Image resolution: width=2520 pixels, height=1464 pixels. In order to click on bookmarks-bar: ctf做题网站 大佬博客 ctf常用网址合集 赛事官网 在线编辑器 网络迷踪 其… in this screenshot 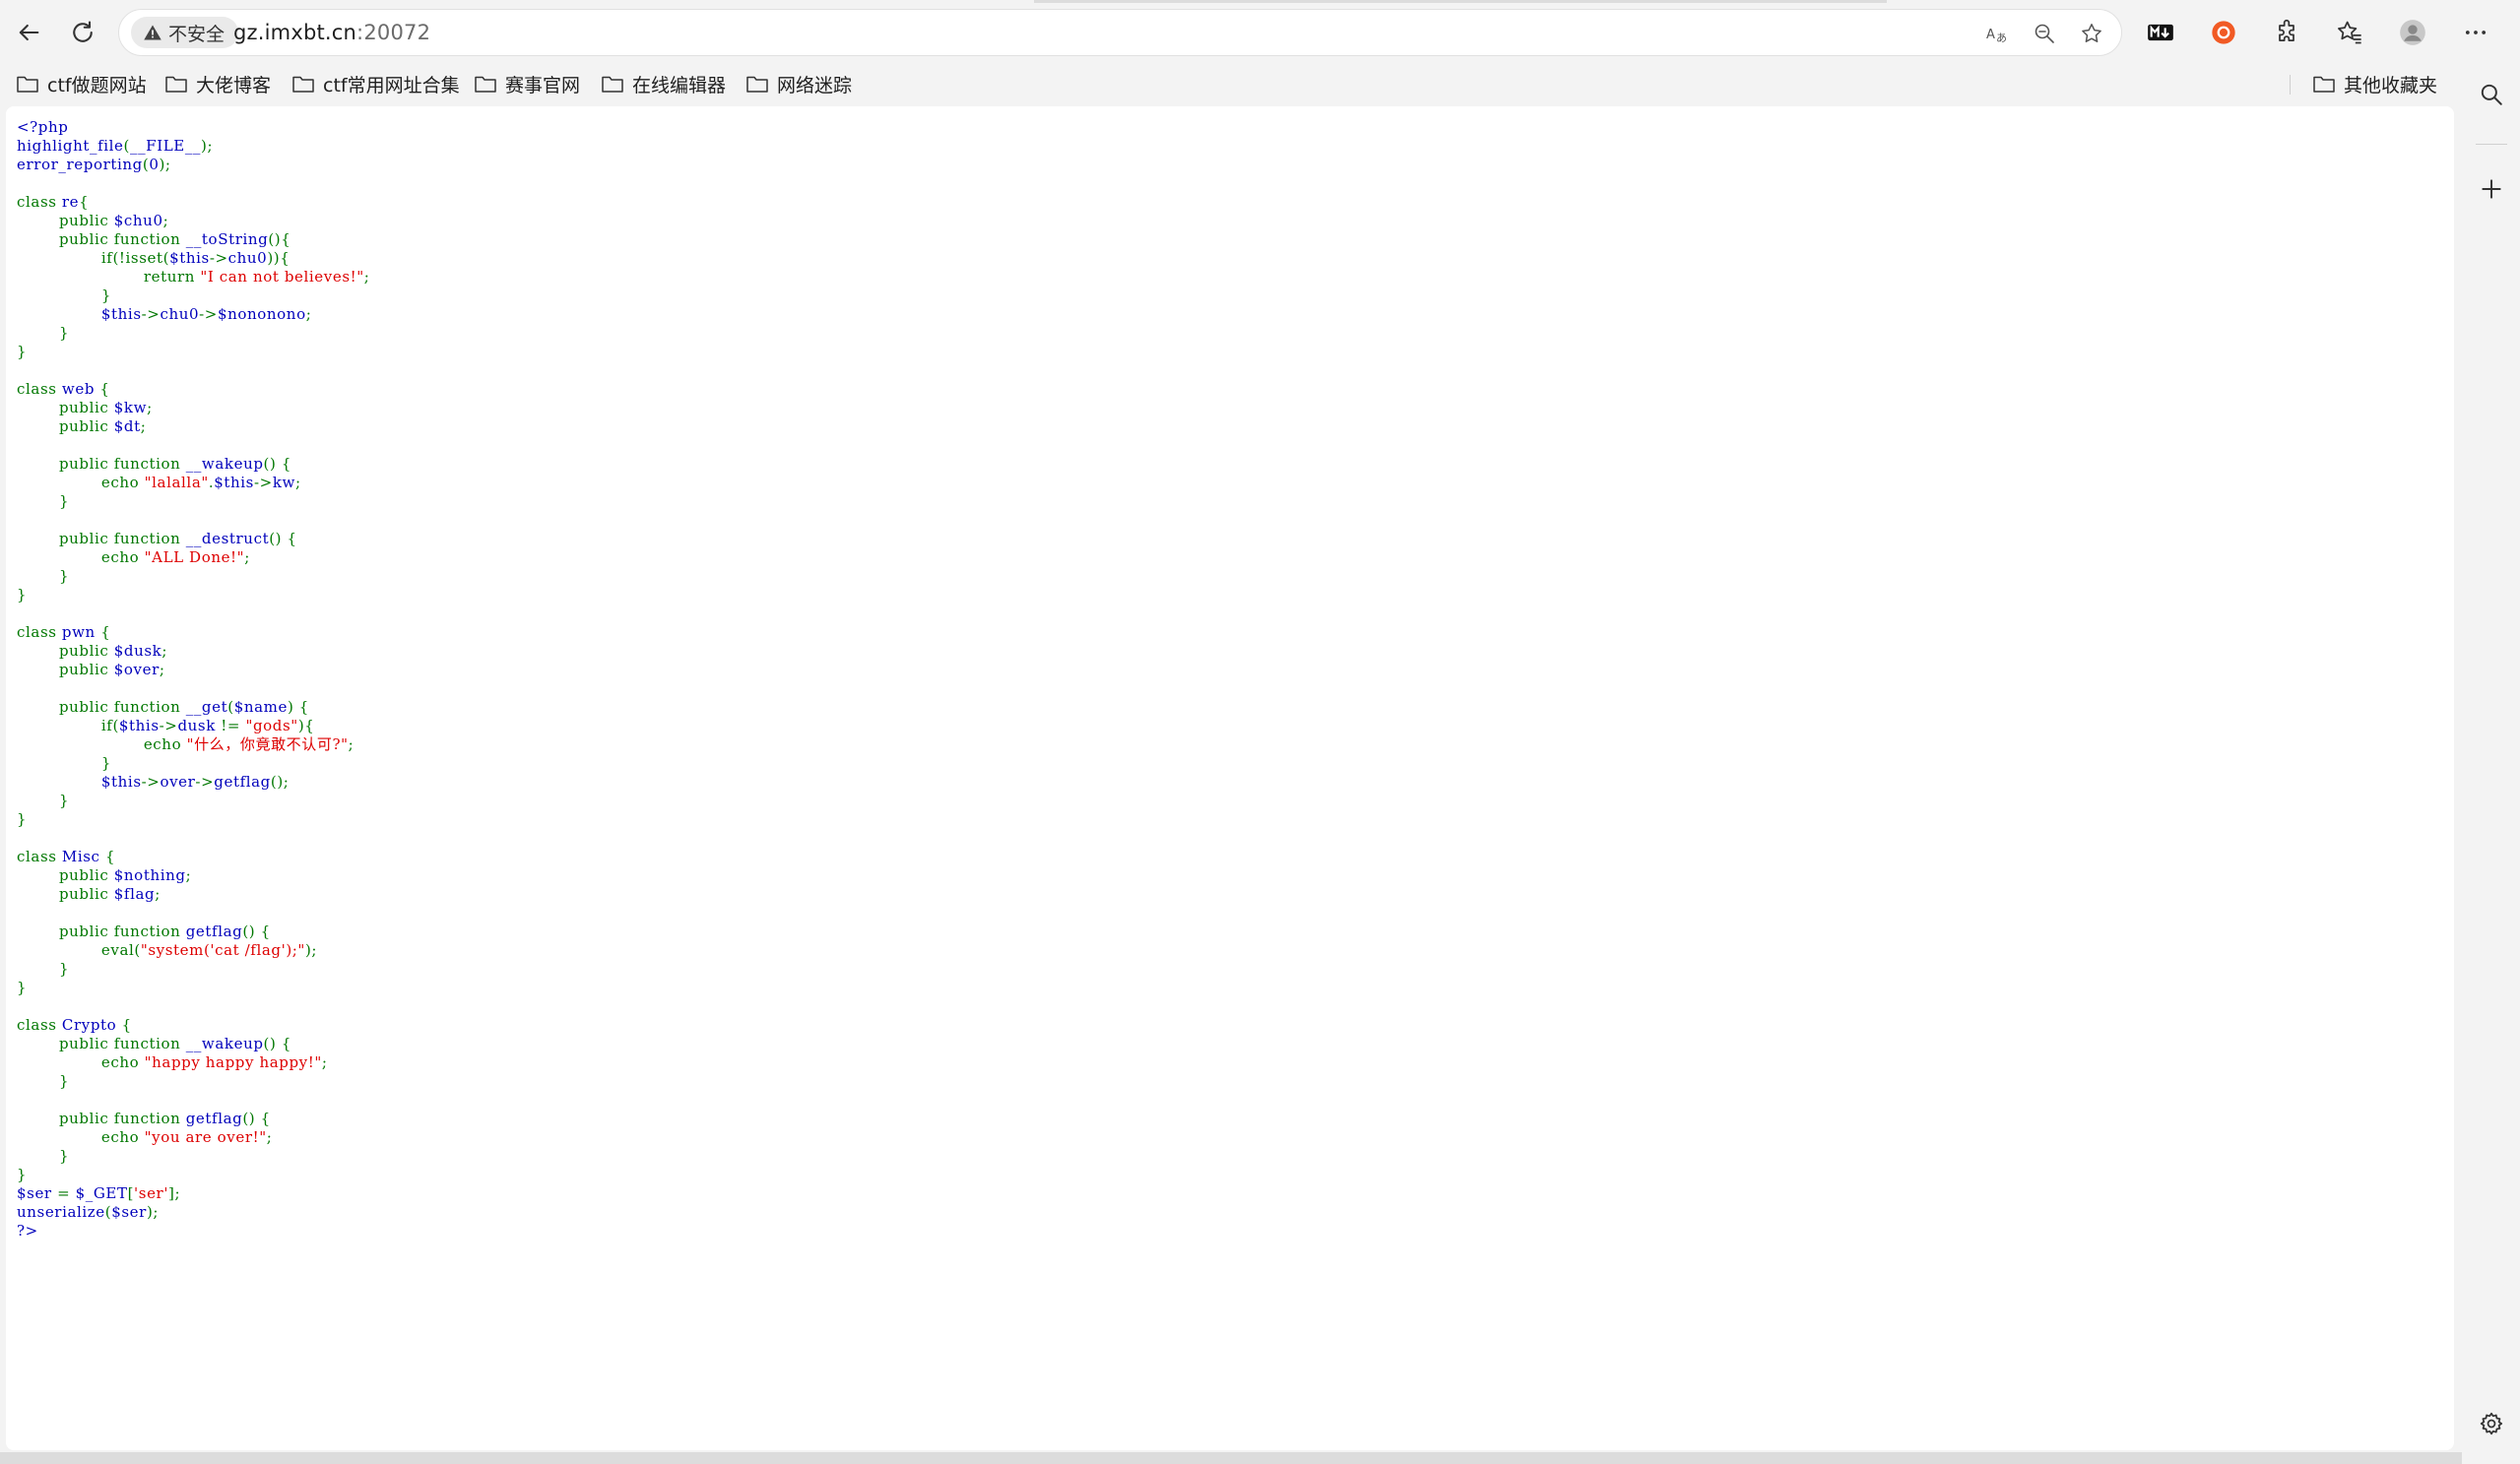, I will do `click(1231, 84)`.